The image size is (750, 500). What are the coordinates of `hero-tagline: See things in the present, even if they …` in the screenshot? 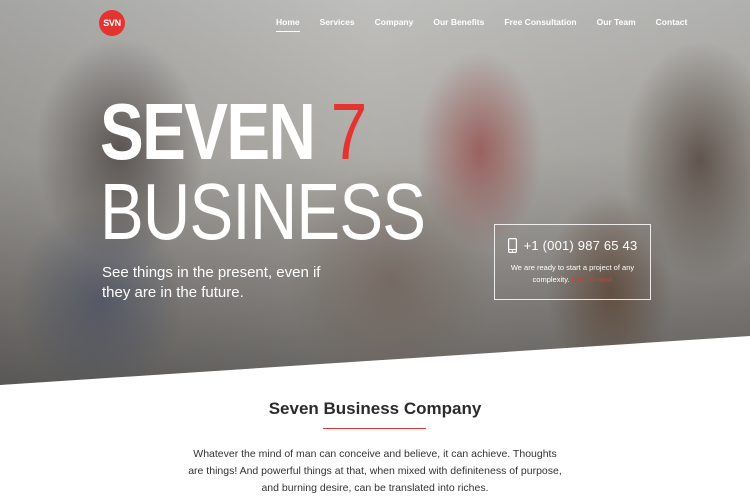 It's located at (211, 282).